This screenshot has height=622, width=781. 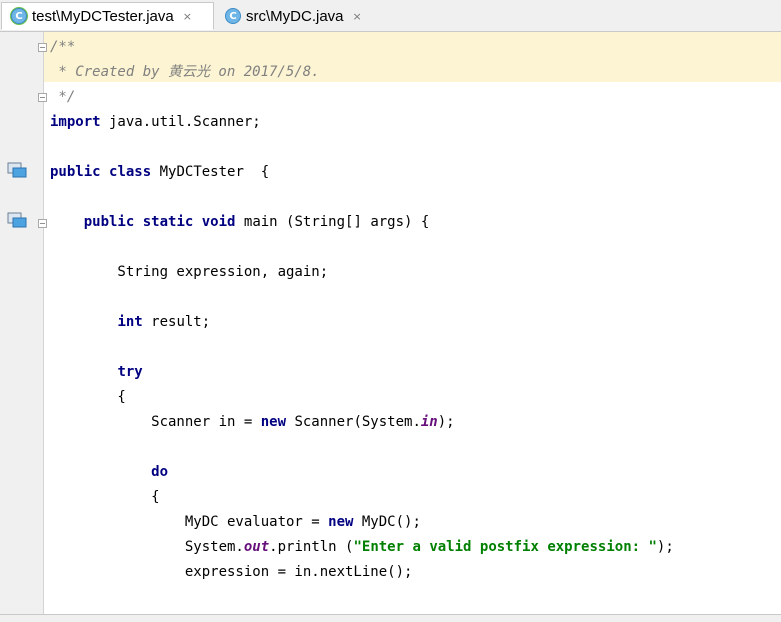 I want to click on tab-mydctester: C test\MyDCTester.java ×, so click(x=107, y=16).